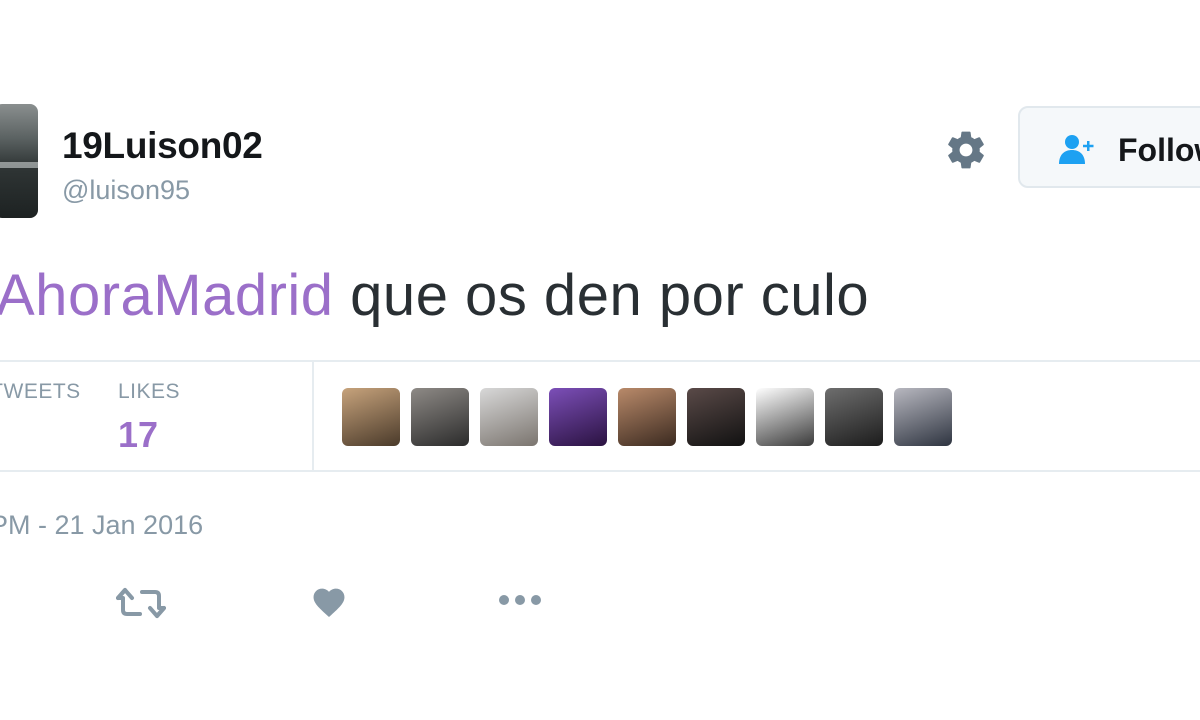  What do you see at coordinates (600, 361) in the screenshot?
I see `stats-top-divider` at bounding box center [600, 361].